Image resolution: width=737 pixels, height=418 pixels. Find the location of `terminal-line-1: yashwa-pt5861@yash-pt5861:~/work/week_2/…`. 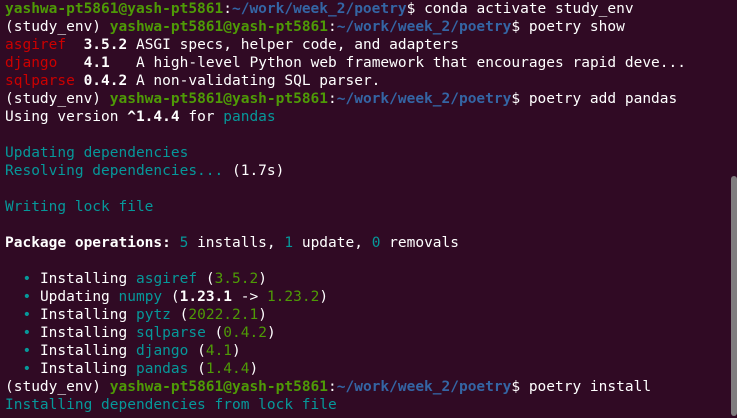

terminal-line-1: yashwa-pt5861@yash-pt5861:~/work/week_2/… is located at coordinates (319, 9).